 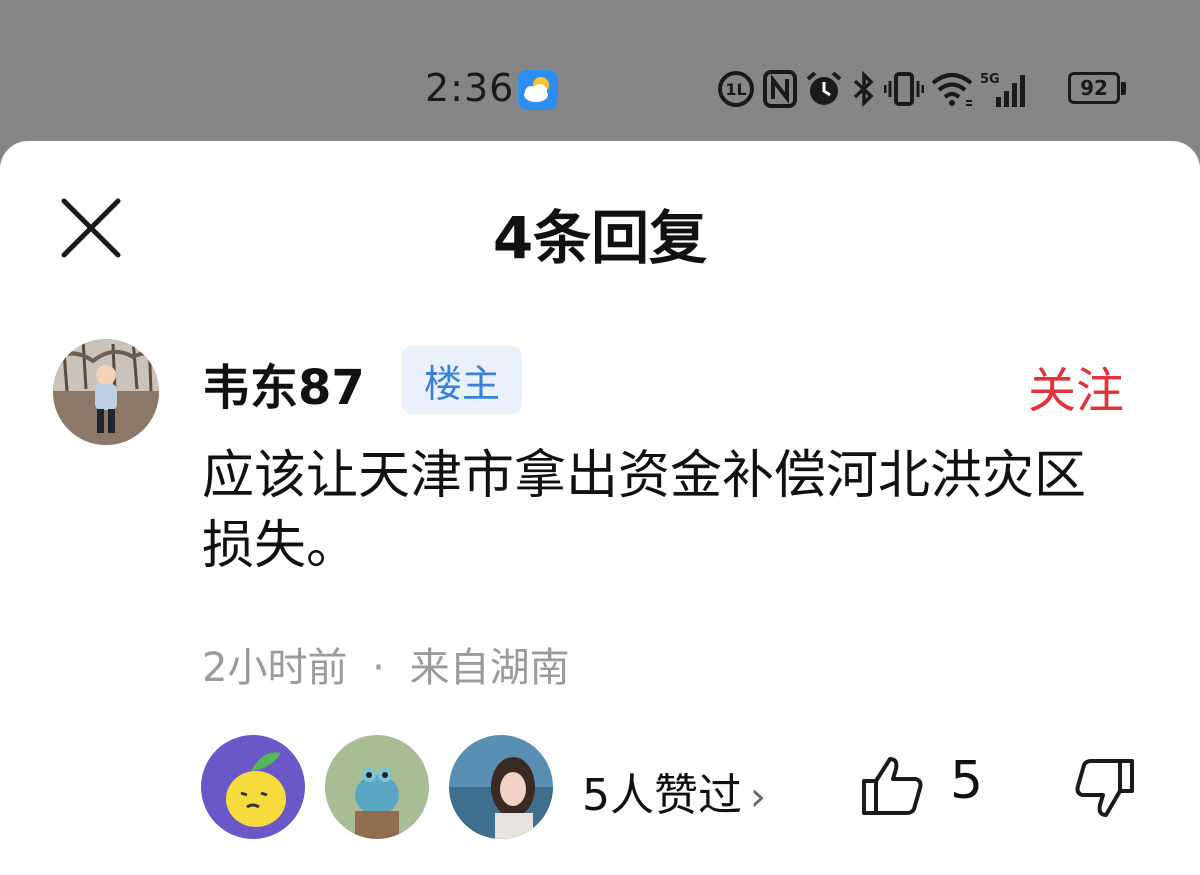 I want to click on like-count: 5, so click(x=967, y=781).